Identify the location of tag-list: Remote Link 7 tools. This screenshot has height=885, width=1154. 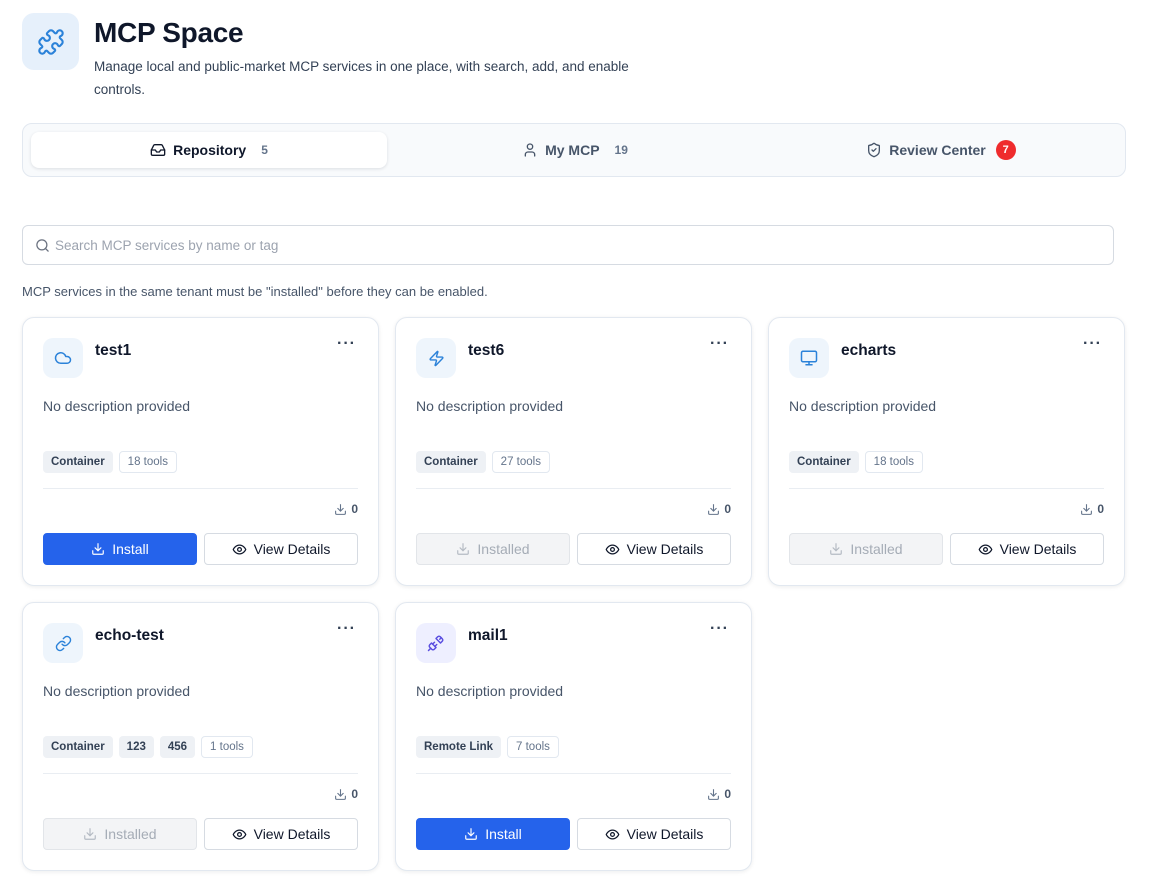
(487, 747).